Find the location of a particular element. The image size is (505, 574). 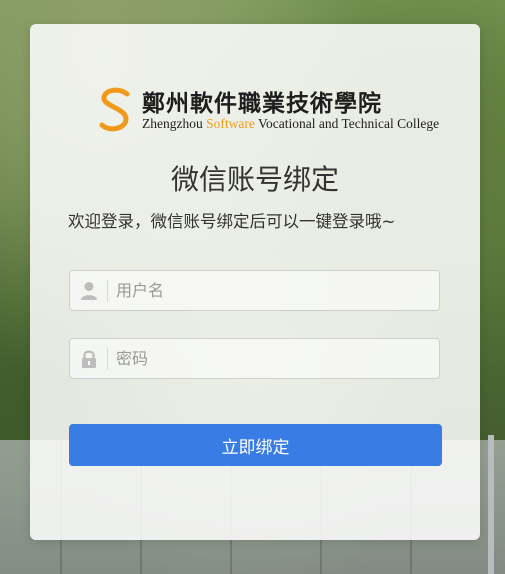

password-input is located at coordinates (271, 358).